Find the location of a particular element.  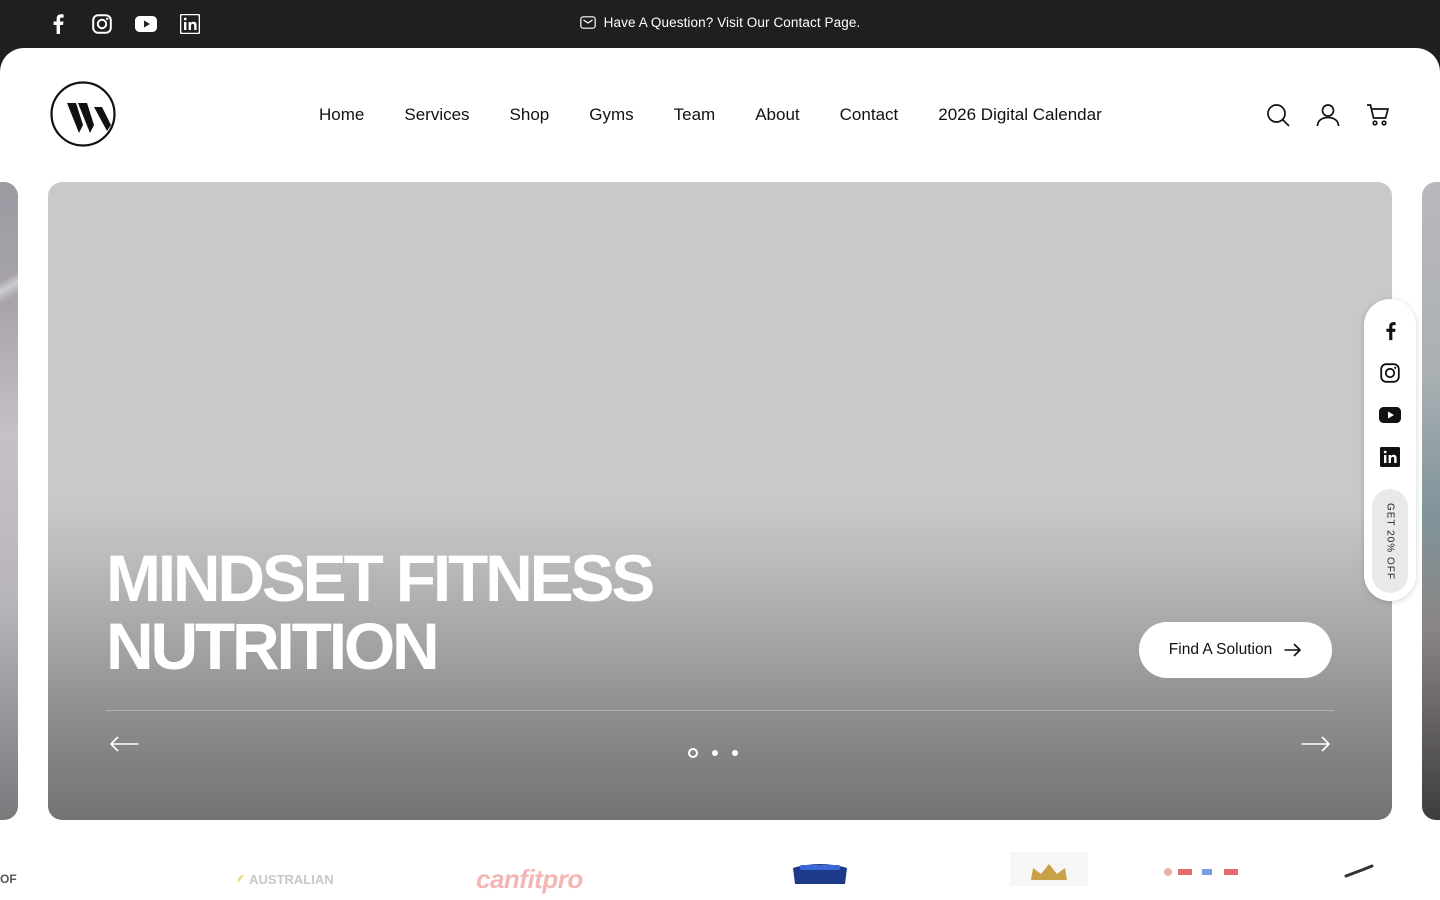

partner-logo-mark-icon is located at coordinates (241, 879).